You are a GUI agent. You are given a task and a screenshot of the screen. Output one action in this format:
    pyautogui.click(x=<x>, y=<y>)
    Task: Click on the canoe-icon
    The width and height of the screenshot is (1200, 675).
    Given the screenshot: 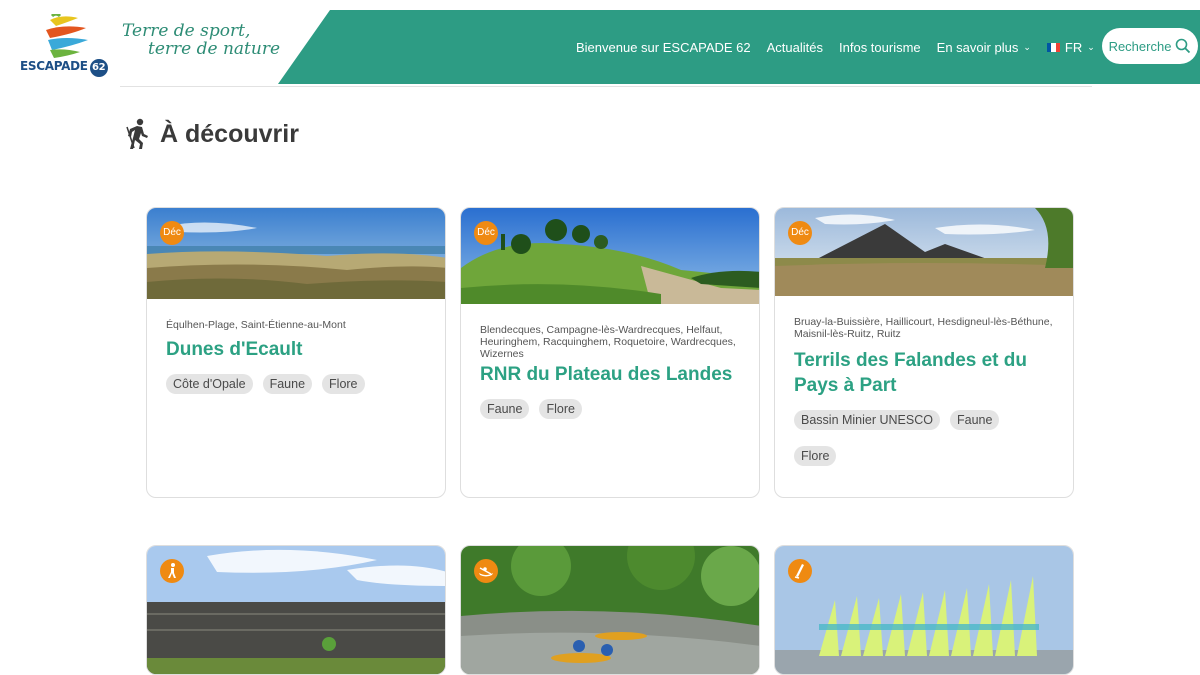 What is the action you would take?
    pyautogui.click(x=486, y=572)
    